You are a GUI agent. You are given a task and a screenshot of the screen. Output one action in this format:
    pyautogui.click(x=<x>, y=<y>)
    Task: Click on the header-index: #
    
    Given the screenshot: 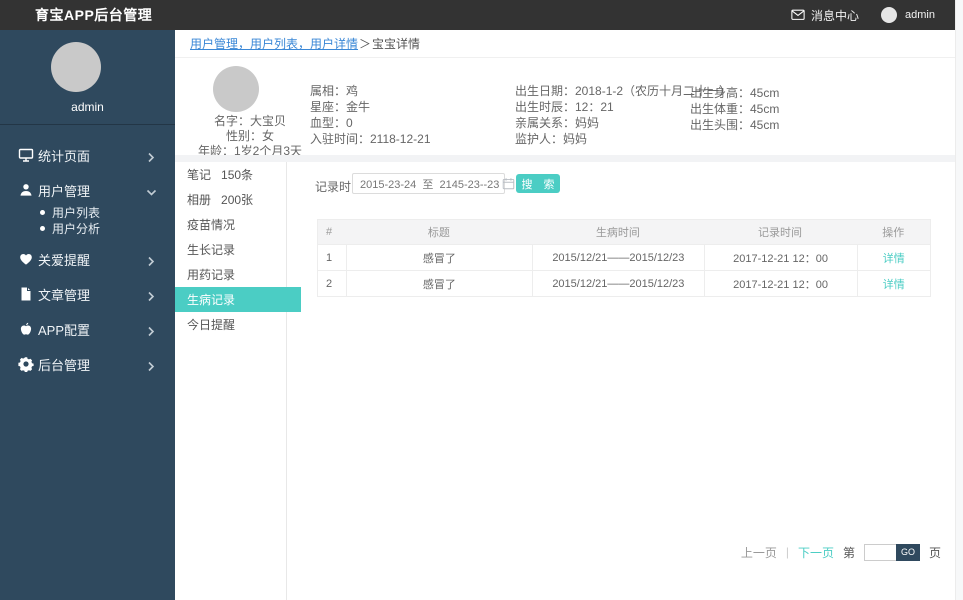 What is the action you would take?
    pyautogui.click(x=329, y=232)
    